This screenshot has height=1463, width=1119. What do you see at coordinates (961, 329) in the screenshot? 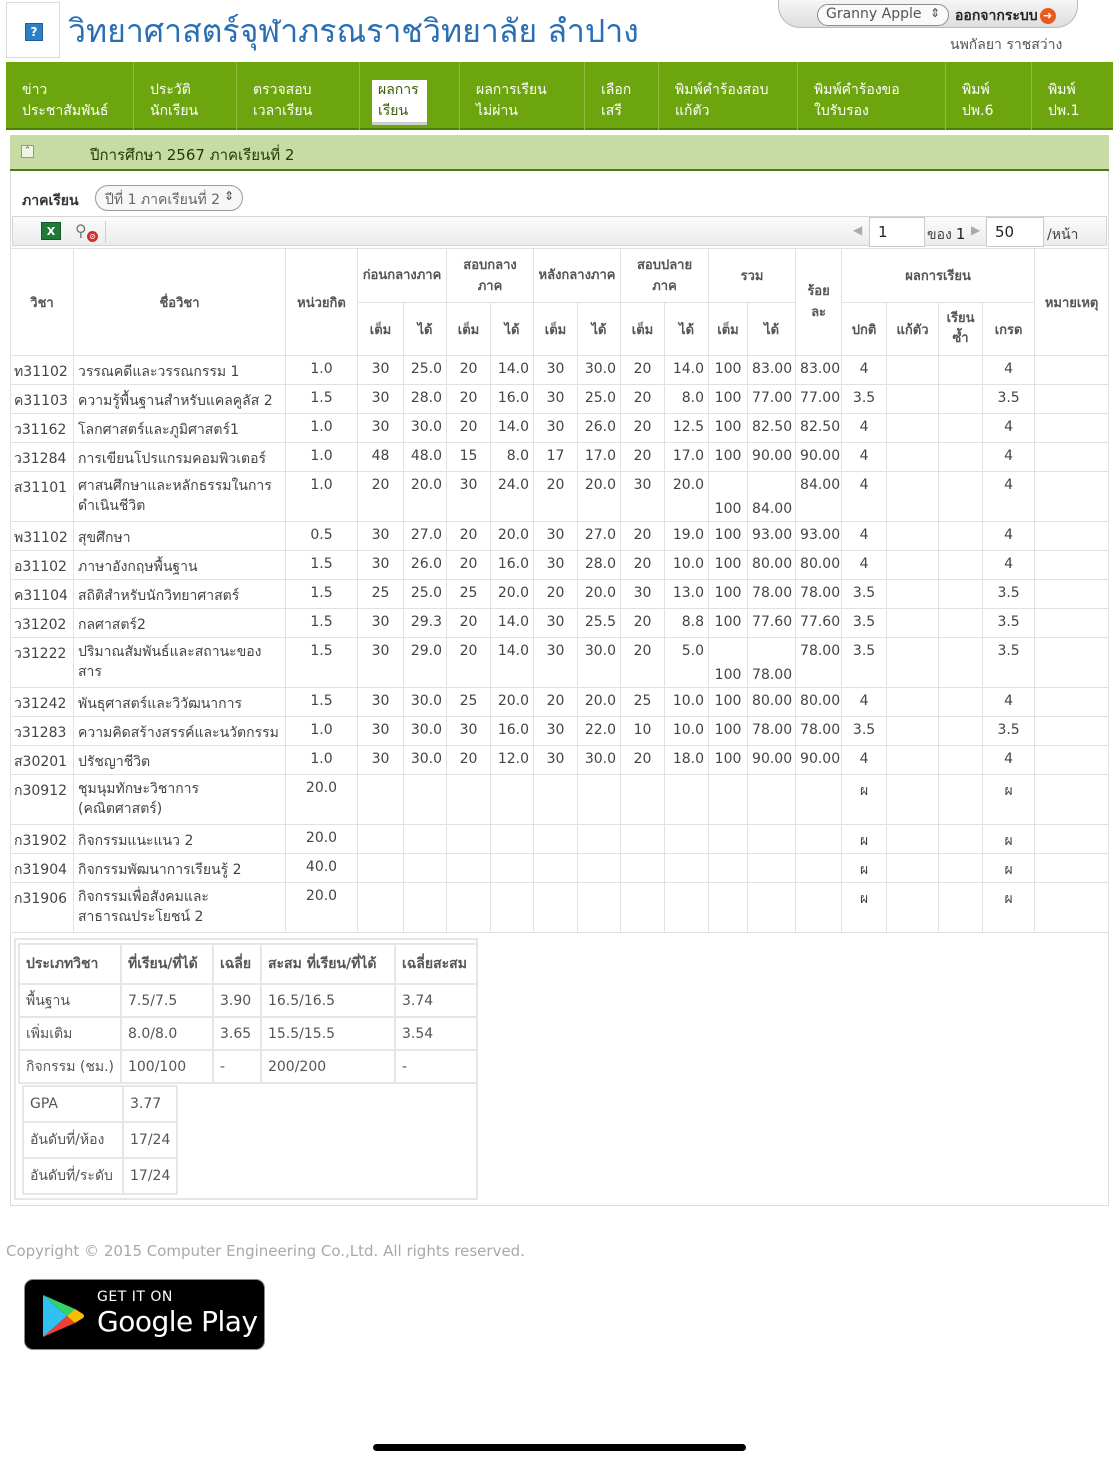
I see `column-header-repeat: เรียนซ้ำ` at bounding box center [961, 329].